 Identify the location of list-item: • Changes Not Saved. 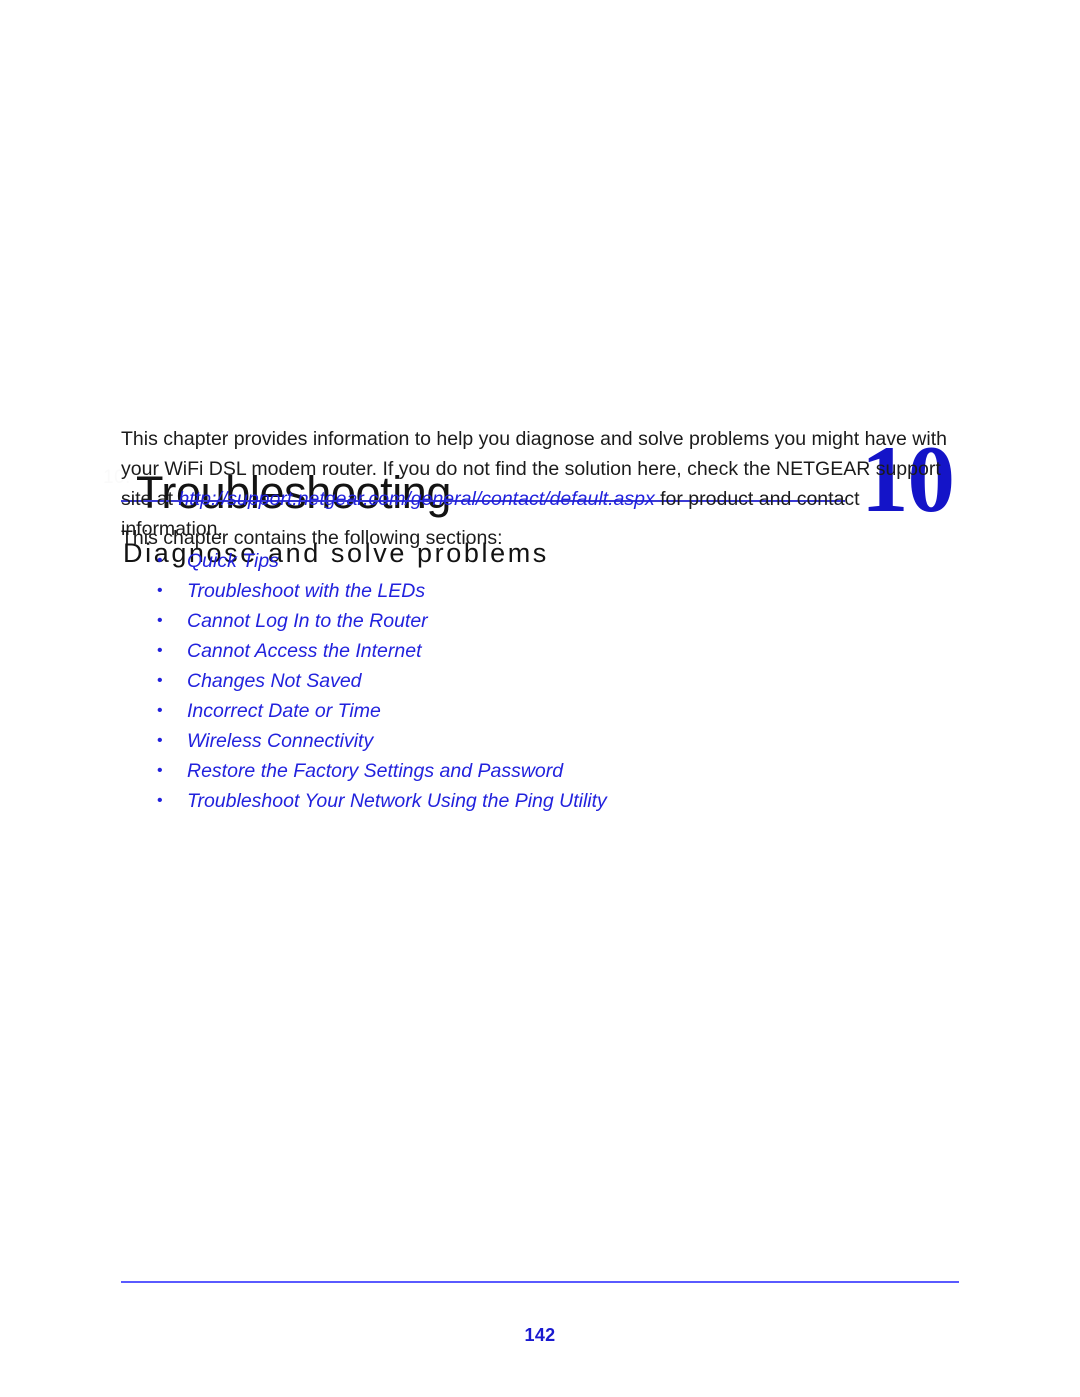
(471, 681).